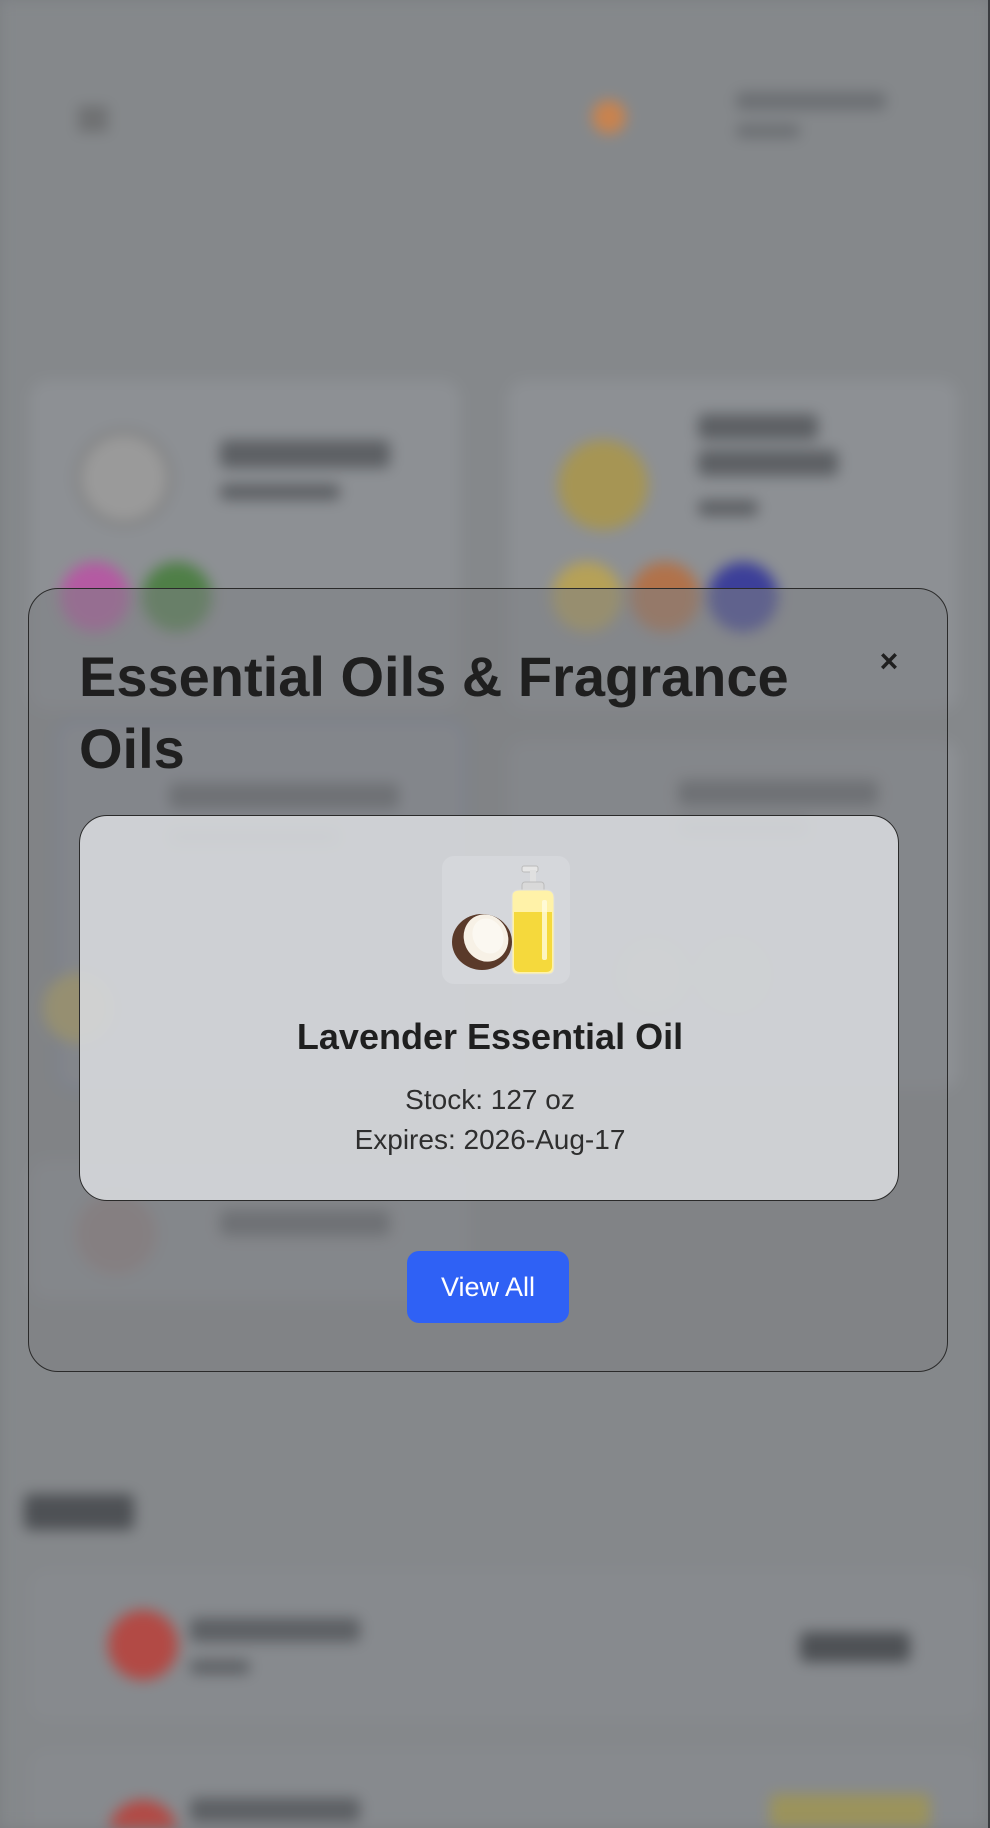 The height and width of the screenshot is (1828, 990). I want to click on item-stock: Stock: 127 oz, so click(490, 1099).